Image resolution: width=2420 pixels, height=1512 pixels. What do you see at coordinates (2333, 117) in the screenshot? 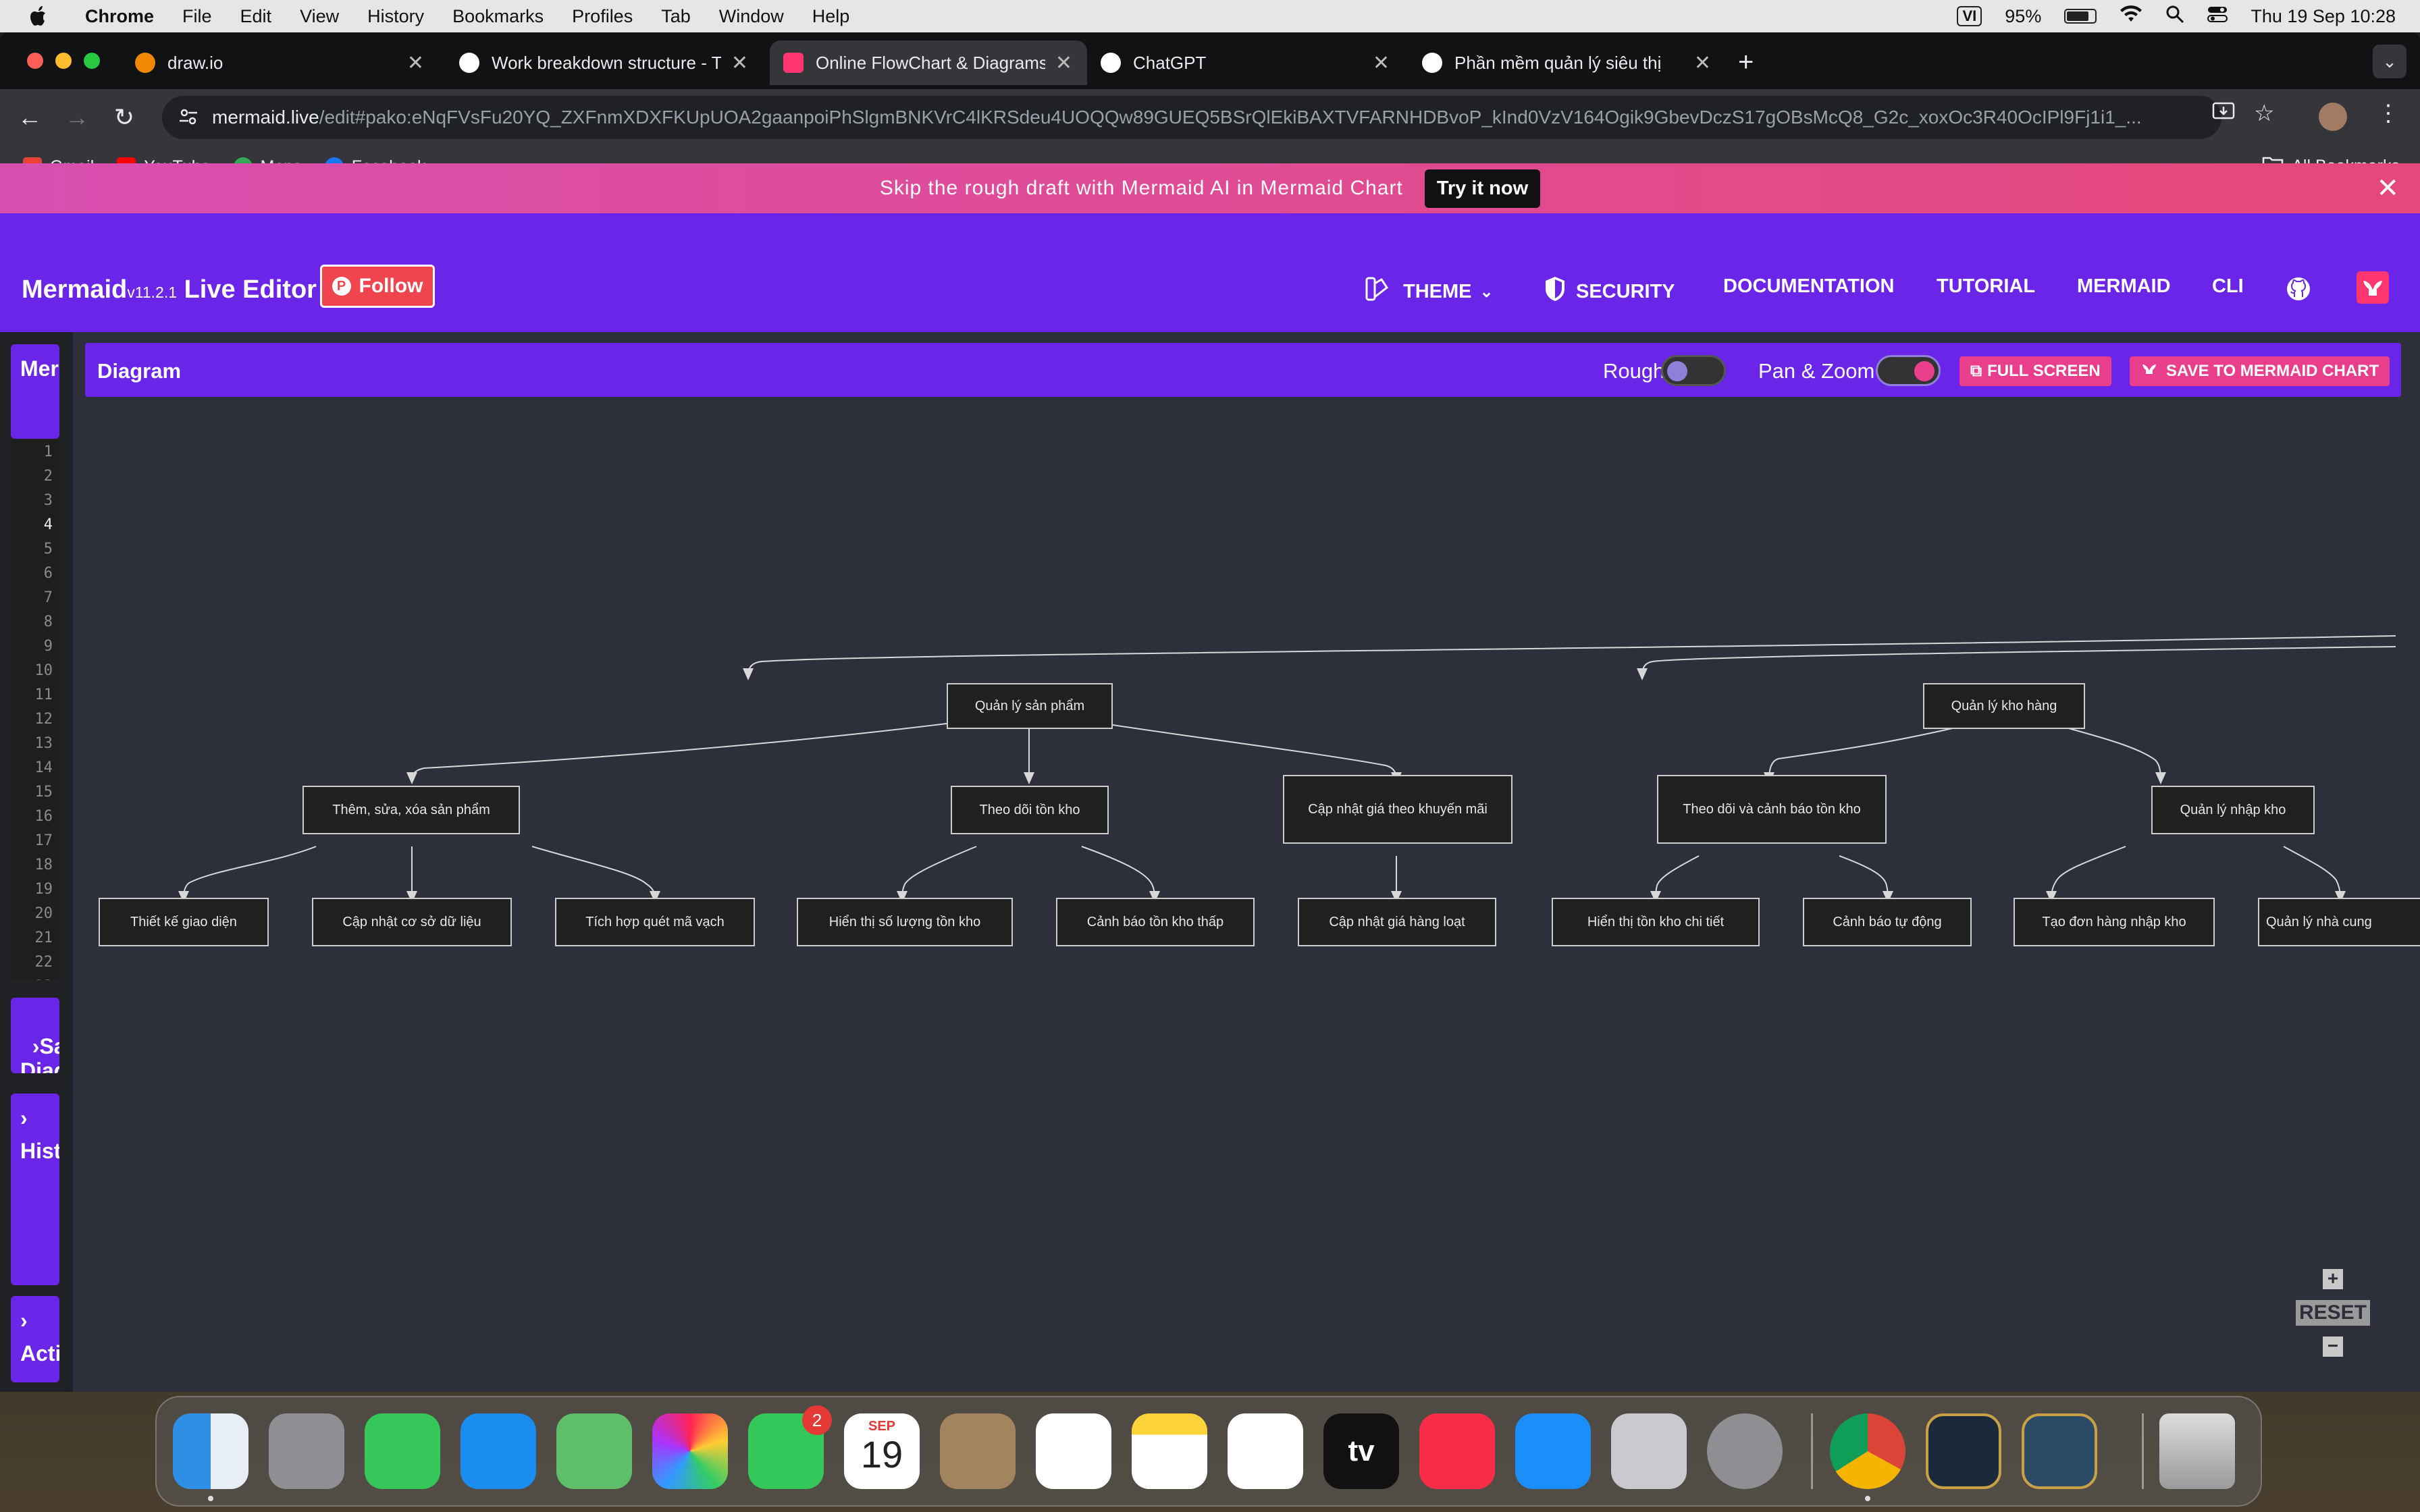
I see `profile-avatar` at bounding box center [2333, 117].